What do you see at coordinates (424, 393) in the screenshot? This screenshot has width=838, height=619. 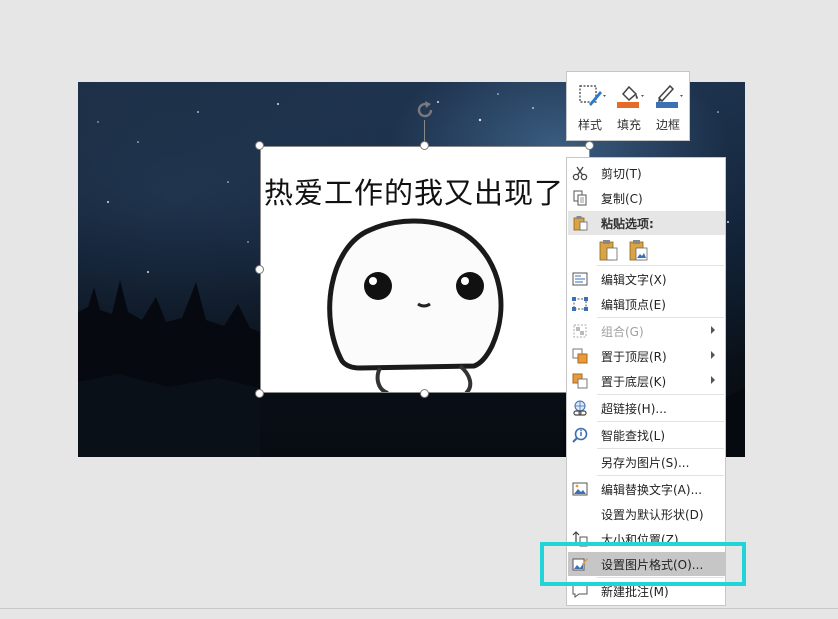 I see `resize-handle-bottom` at bounding box center [424, 393].